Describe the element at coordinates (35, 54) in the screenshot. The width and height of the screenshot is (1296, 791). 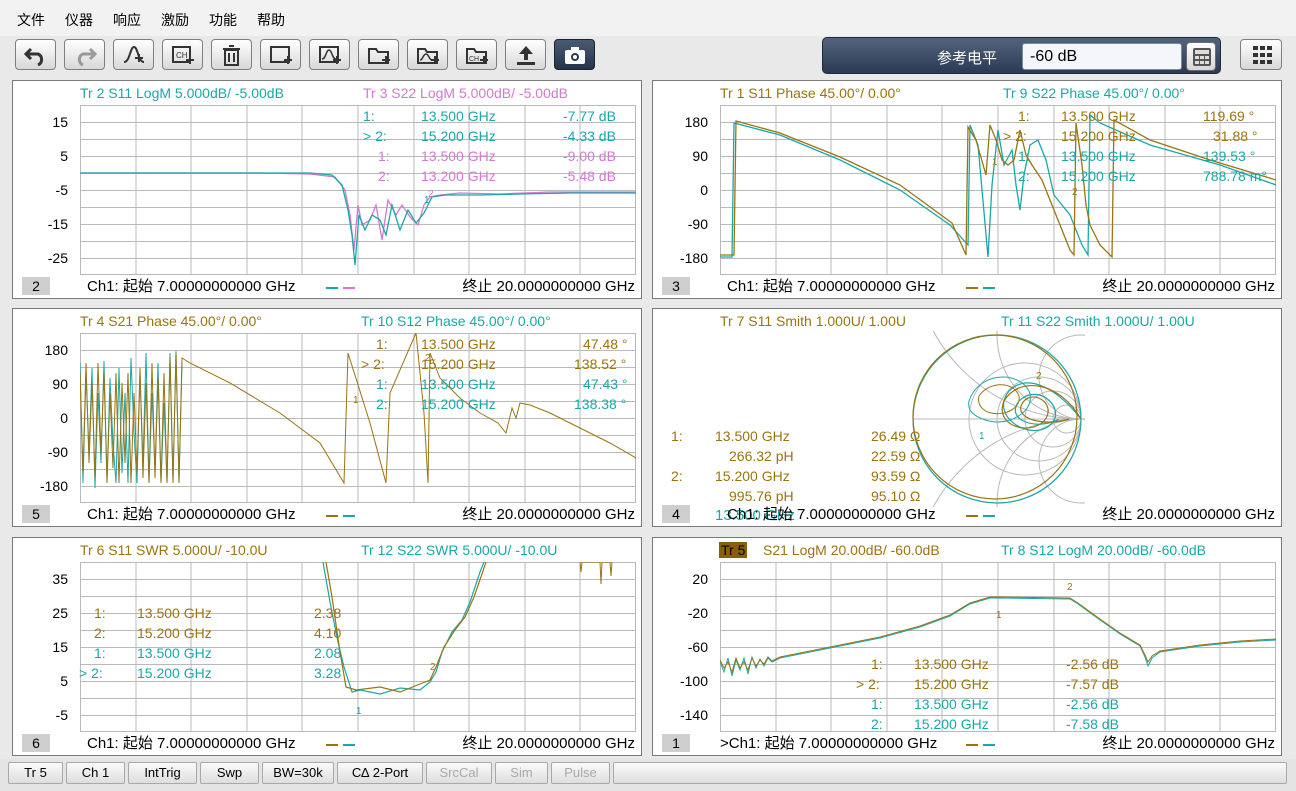
I see `undo-button` at that location.